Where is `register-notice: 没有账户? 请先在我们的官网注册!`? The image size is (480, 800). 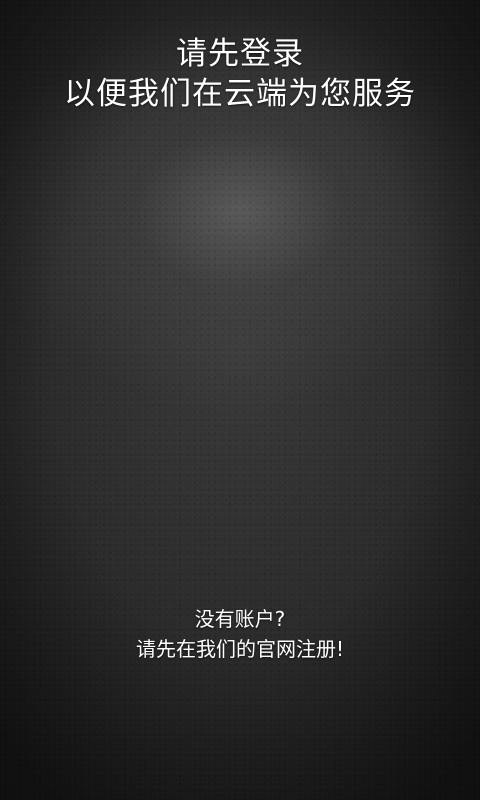
register-notice: 没有账户? 请先在我们的官网注册! is located at coordinates (240, 634).